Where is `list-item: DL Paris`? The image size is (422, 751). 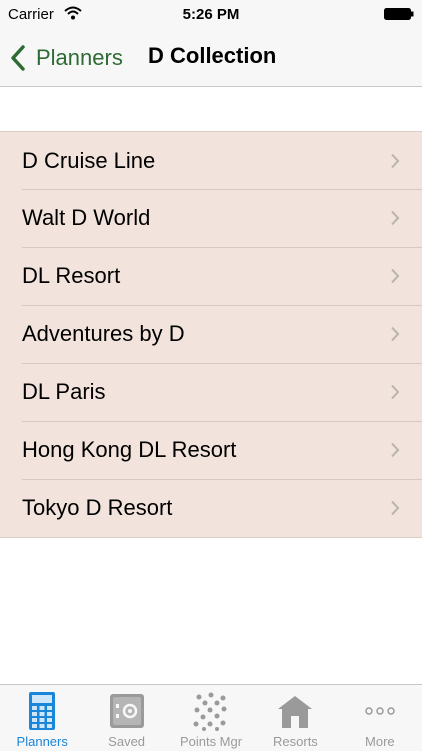 list-item: DL Paris is located at coordinates (211, 392).